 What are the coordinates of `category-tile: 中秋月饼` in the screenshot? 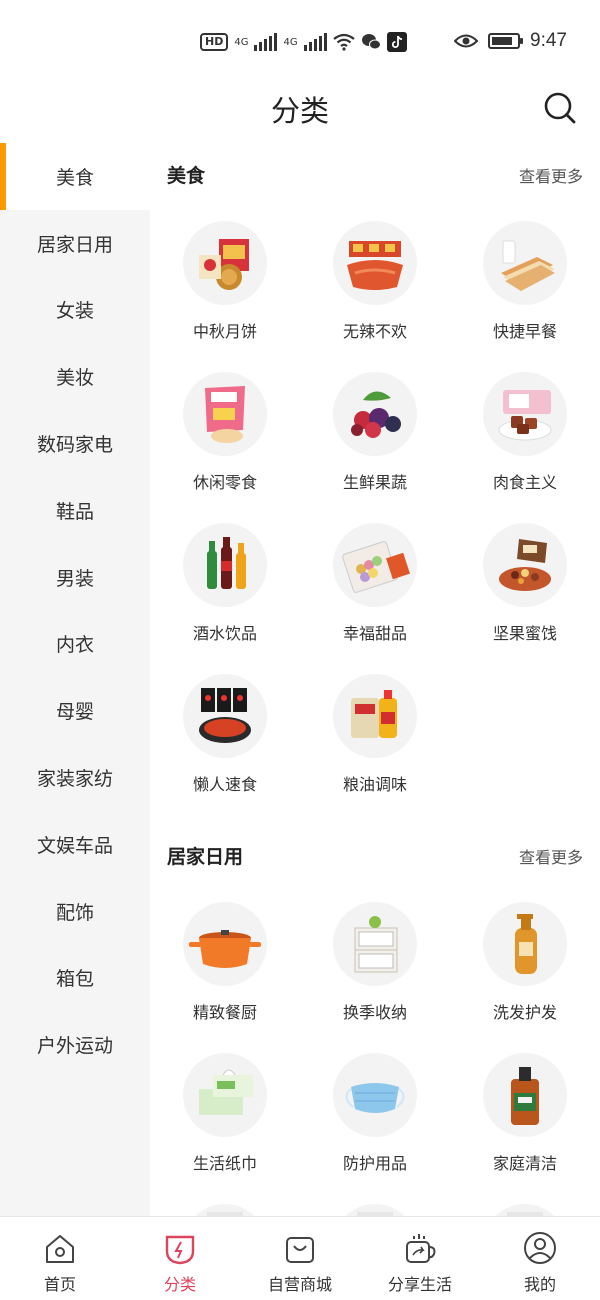 It's located at (225, 282).